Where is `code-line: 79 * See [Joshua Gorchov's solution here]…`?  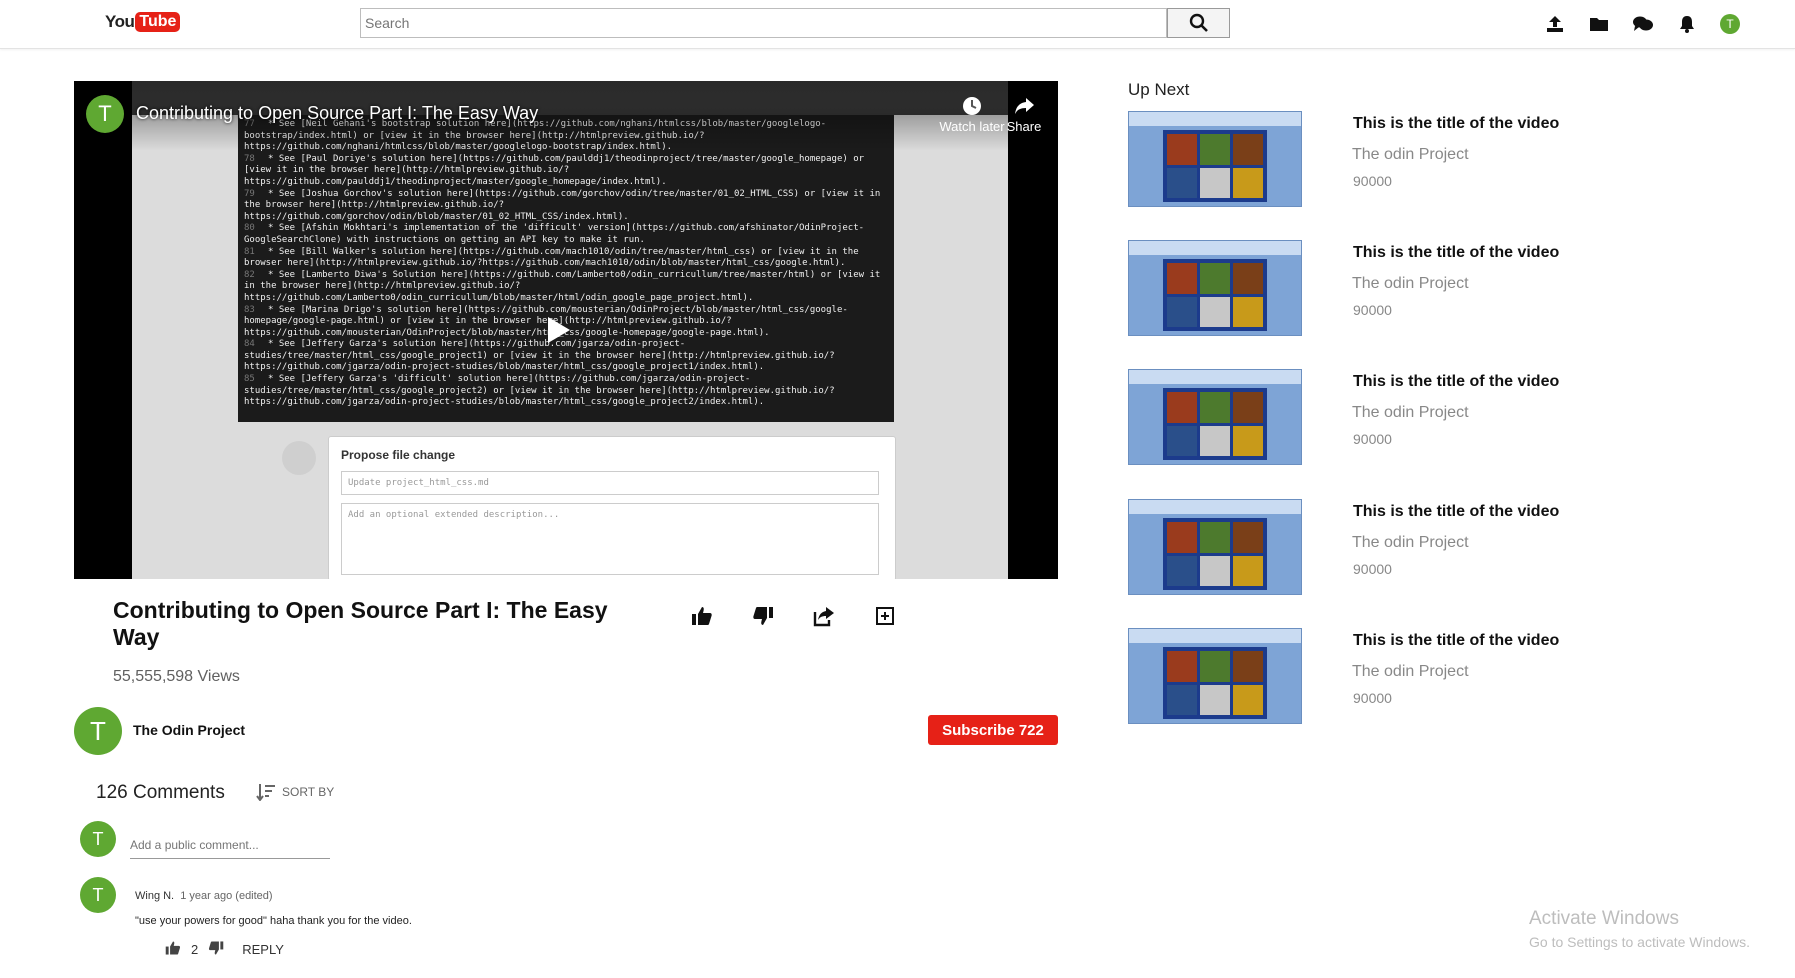 code-line: 79 * See [Joshua Gorchov's solution here]… is located at coordinates (566, 206).